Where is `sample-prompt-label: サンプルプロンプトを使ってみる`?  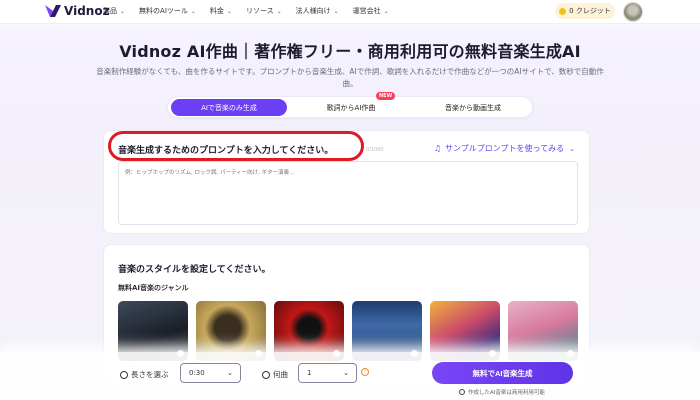
sample-prompt-label: サンプルプロンプトを使ってみる is located at coordinates (505, 148).